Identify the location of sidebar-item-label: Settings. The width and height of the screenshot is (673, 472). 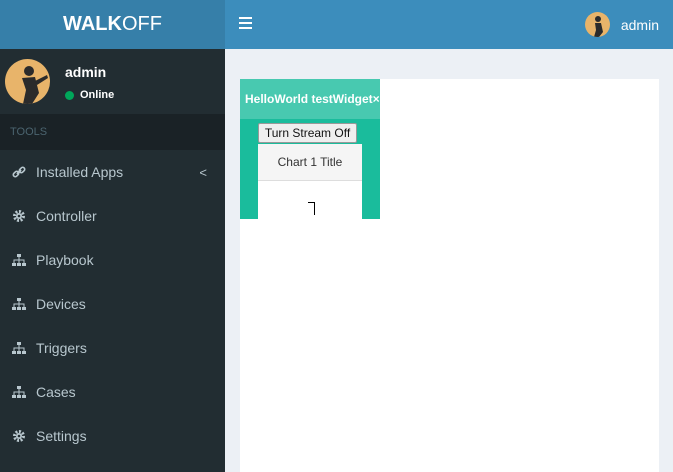
(61, 436).